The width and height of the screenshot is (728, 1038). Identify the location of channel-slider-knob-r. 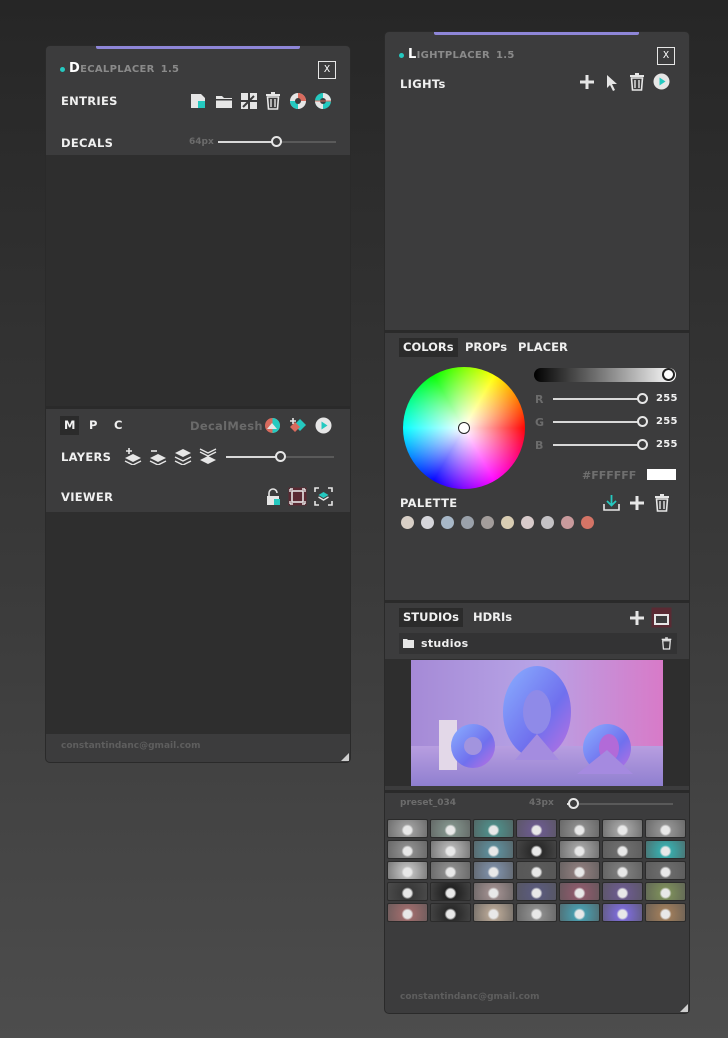
(642, 398).